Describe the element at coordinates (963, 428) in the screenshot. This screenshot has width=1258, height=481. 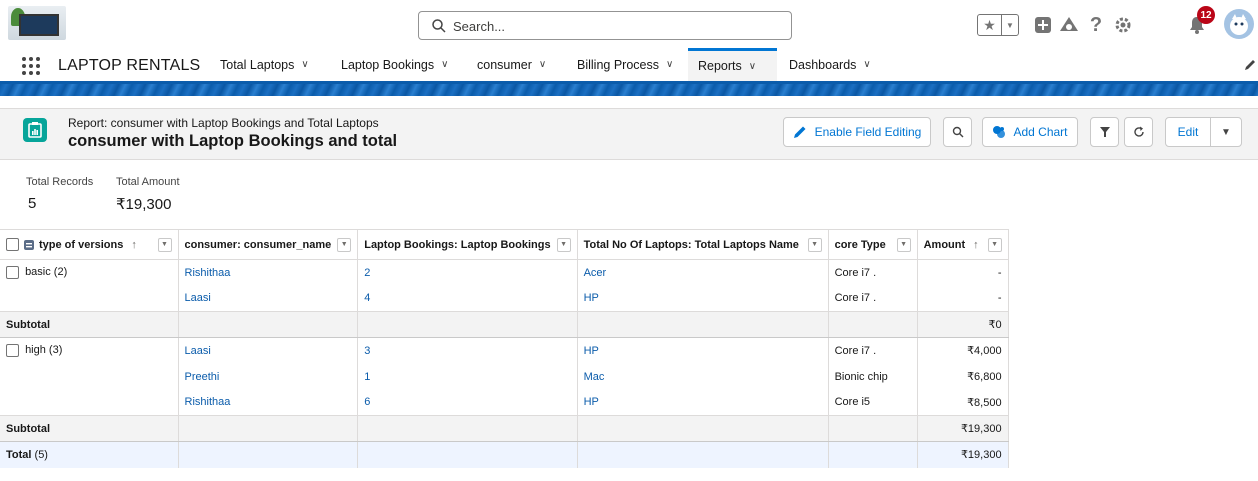
I see `subtotal-amount: ₹19,300` at that location.